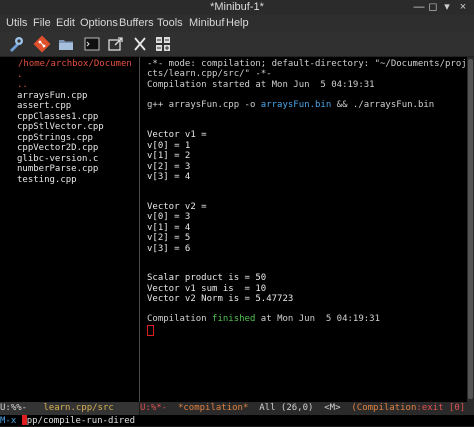  I want to click on compile-command-text: g++ arraysFun.cpp -o, so click(204, 105).